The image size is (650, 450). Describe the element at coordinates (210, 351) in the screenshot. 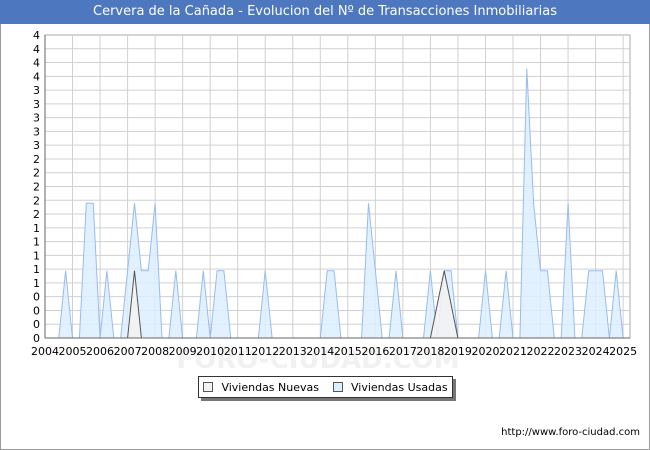

I see `x-tick-label: 2010` at that location.